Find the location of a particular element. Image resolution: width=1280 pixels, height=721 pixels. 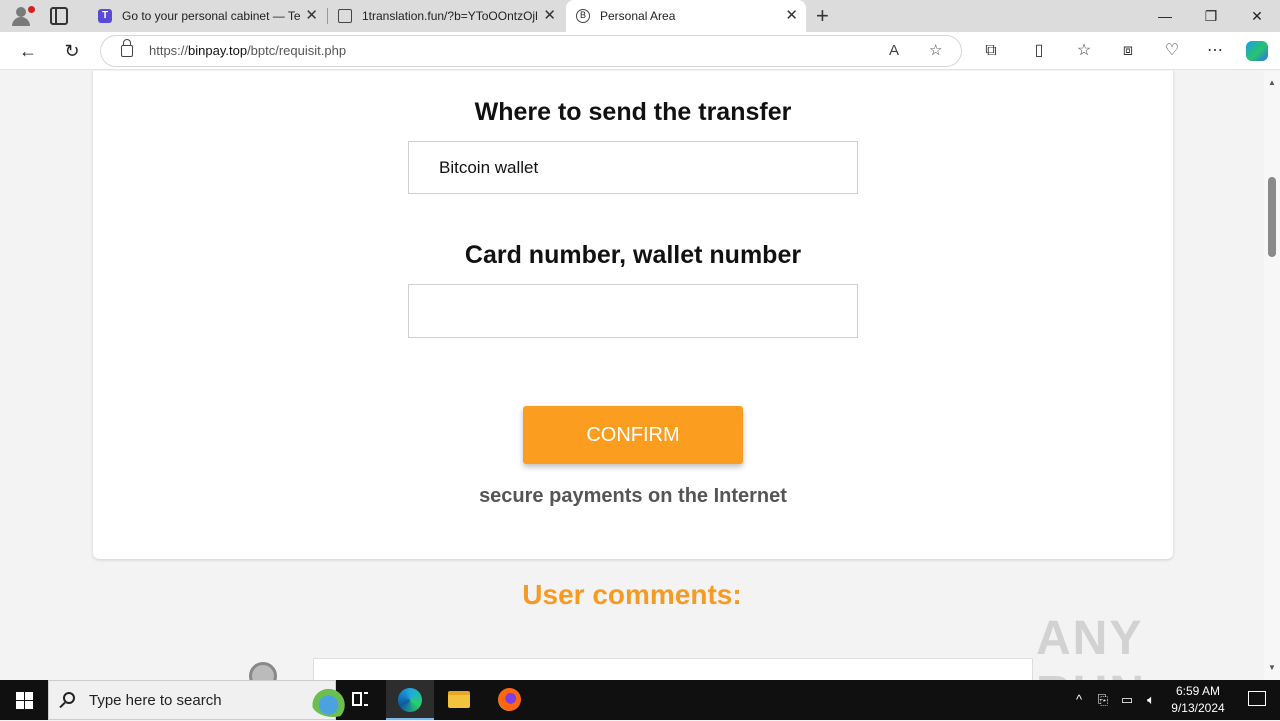

volume-icon: 🔈︎ is located at coordinates (1151, 700).